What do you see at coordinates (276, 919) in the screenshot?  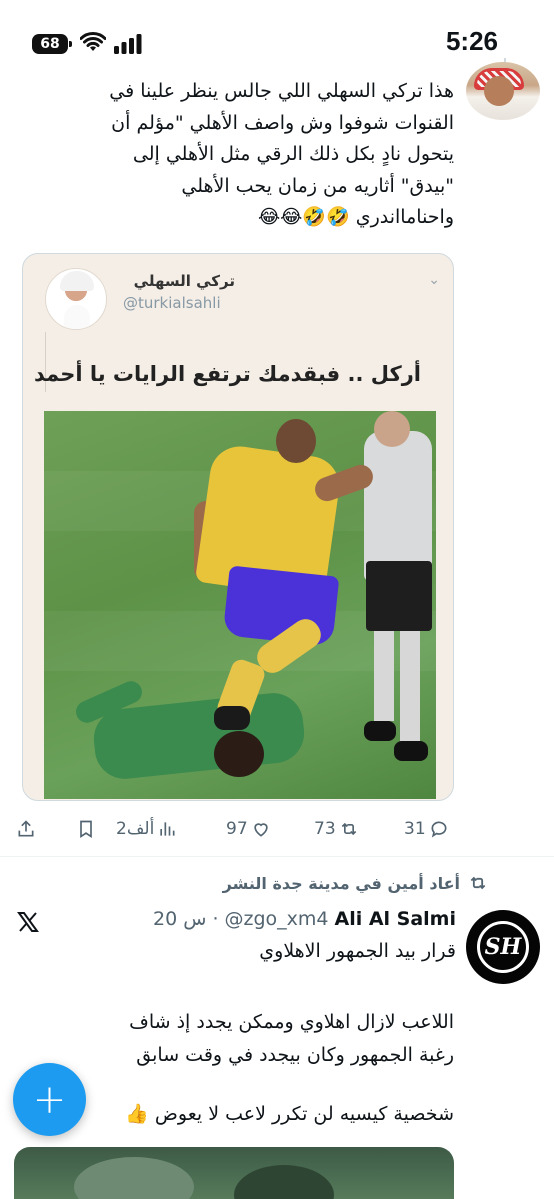 I see `user-handle: @zgo_xm4` at bounding box center [276, 919].